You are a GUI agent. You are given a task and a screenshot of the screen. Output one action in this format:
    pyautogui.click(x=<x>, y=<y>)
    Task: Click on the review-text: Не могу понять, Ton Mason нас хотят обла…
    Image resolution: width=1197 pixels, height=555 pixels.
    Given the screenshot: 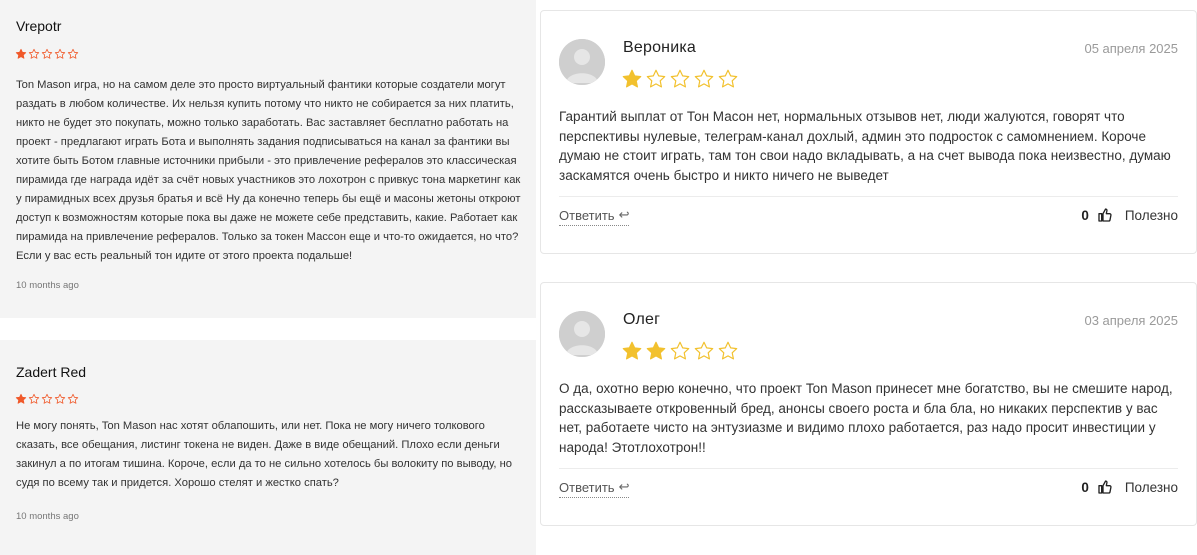 What is the action you would take?
    pyautogui.click(x=264, y=454)
    